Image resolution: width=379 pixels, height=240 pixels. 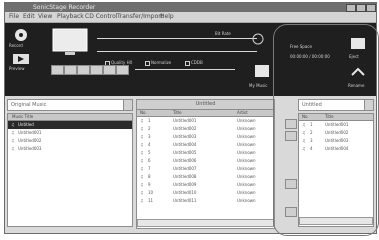 What do you see at coordinates (205, 223) in the screenshot?
I see `tracklist-scrollbar` at bounding box center [205, 223].